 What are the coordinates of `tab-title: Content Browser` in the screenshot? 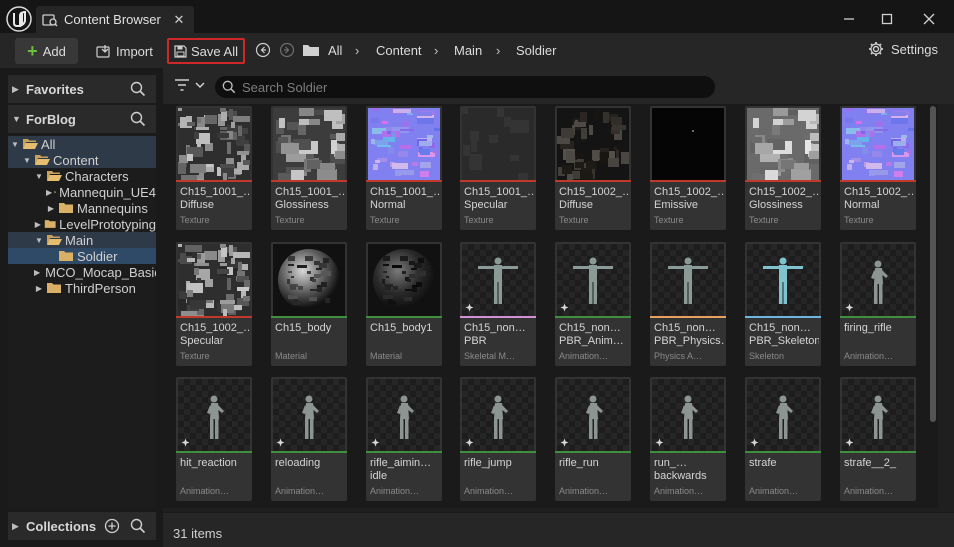 It's located at (112, 19).